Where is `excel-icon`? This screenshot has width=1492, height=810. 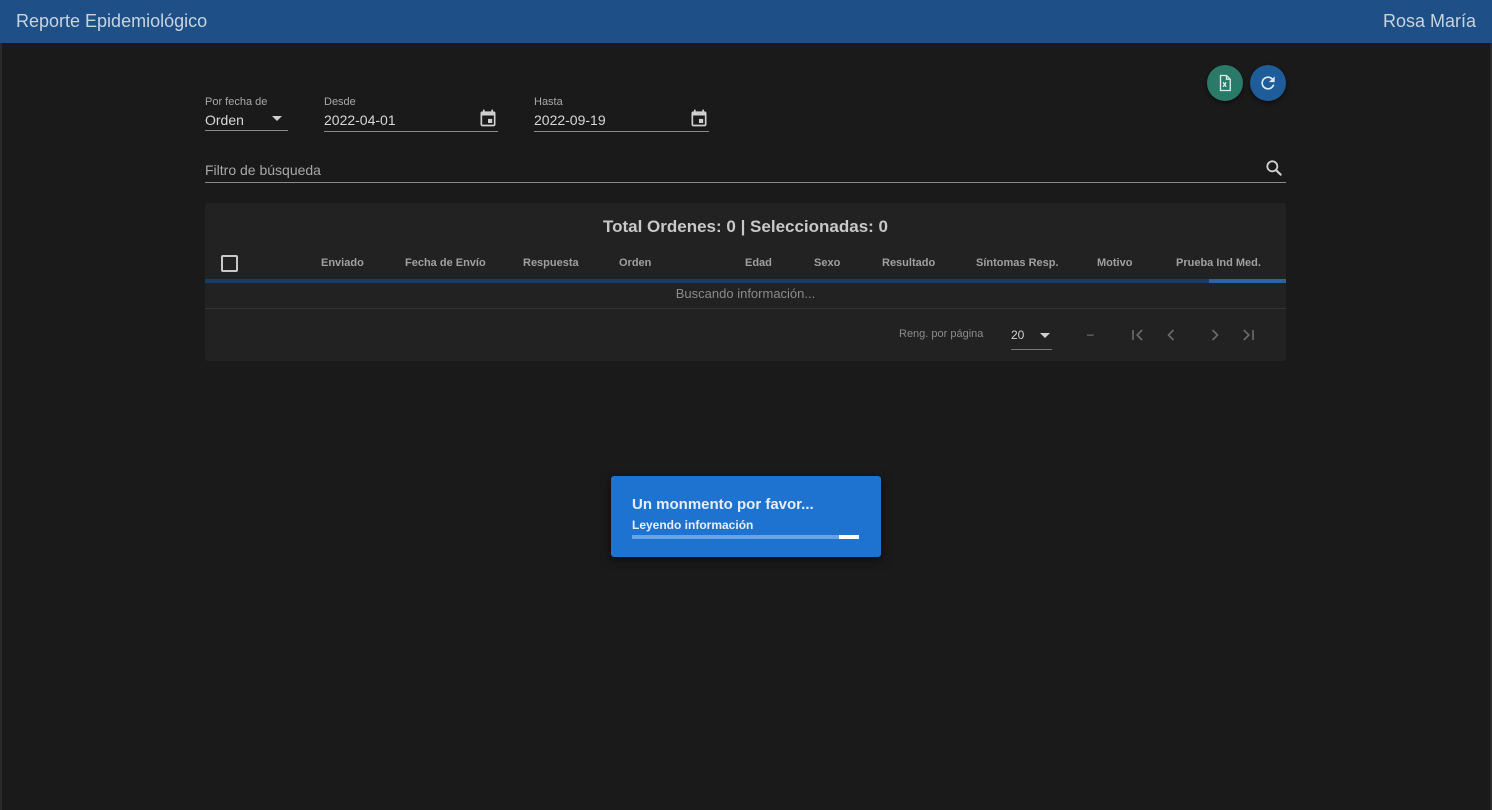
excel-icon is located at coordinates (1225, 83).